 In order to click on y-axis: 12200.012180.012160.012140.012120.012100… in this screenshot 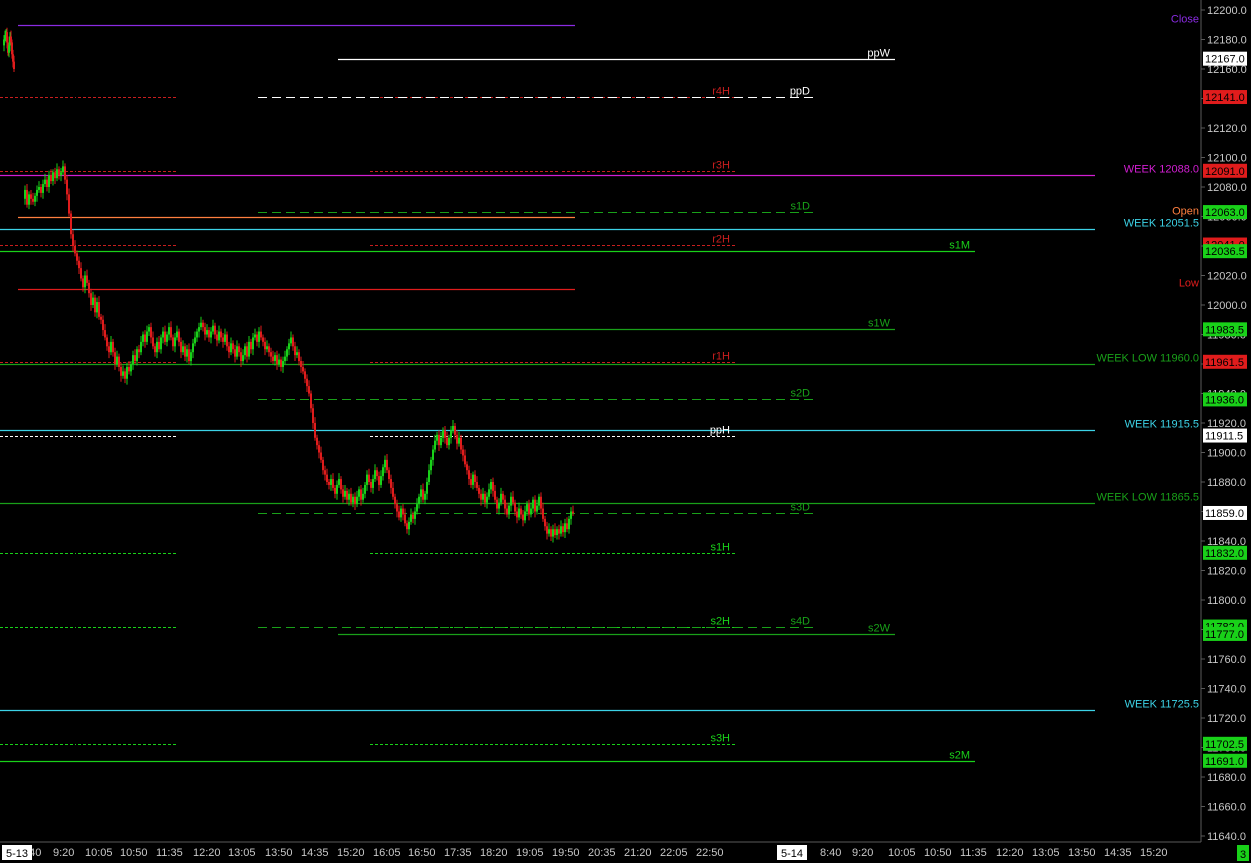, I will do `click(1224, 424)`.